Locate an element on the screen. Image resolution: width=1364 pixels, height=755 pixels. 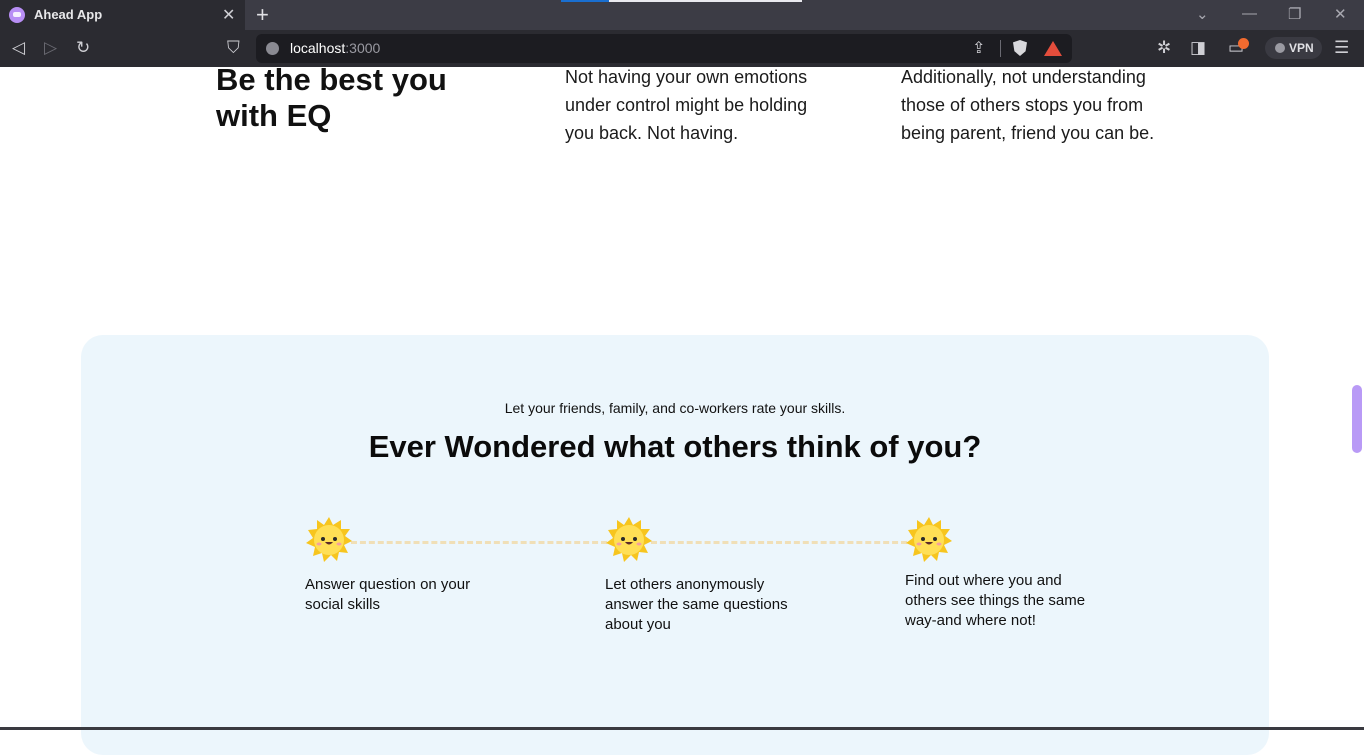
bookmark-icon: ⛉ is located at coordinates (233, 48).